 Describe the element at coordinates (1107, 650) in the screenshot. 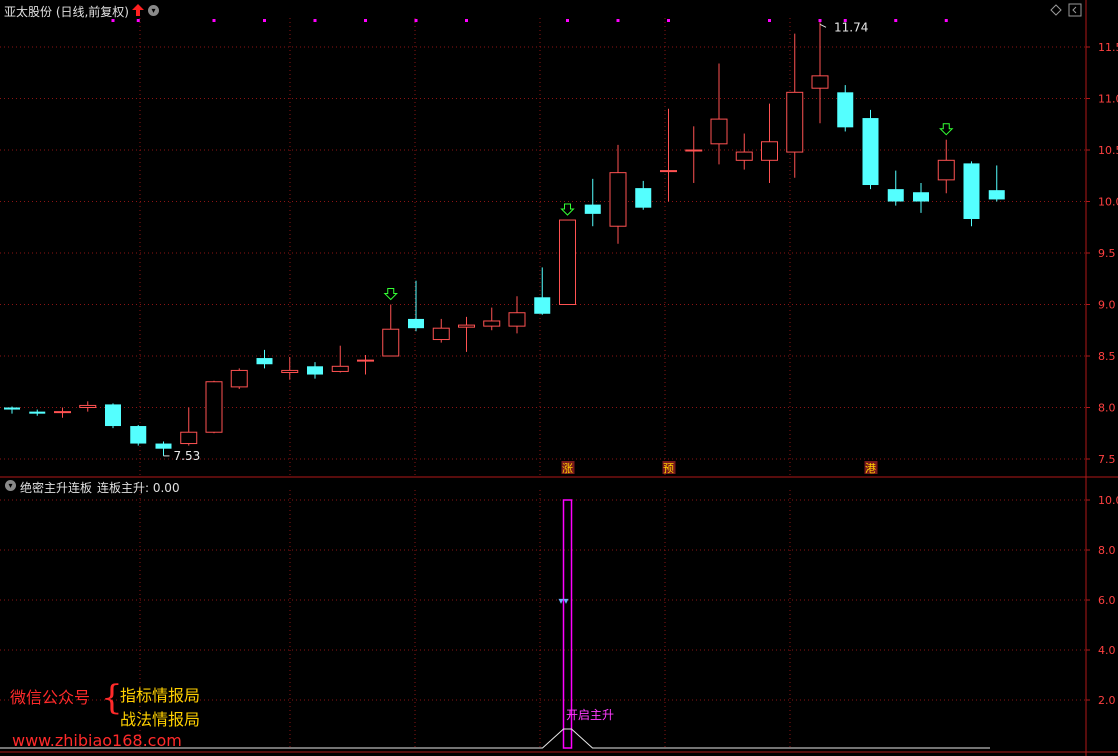

I see `indicator-tick-label: 4.0` at that location.